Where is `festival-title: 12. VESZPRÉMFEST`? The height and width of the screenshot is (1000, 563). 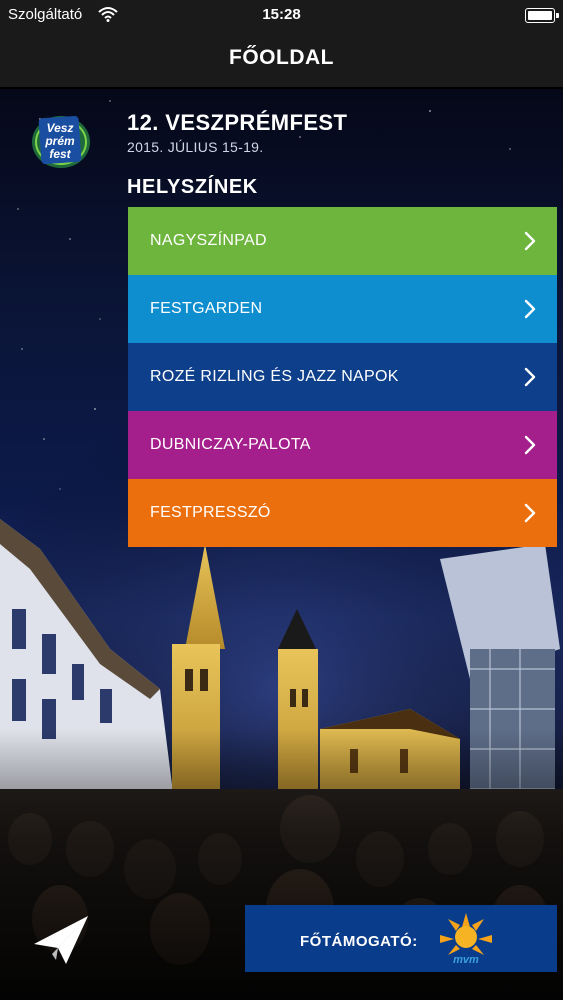
festival-title: 12. VESZPRÉMFEST is located at coordinates (237, 122).